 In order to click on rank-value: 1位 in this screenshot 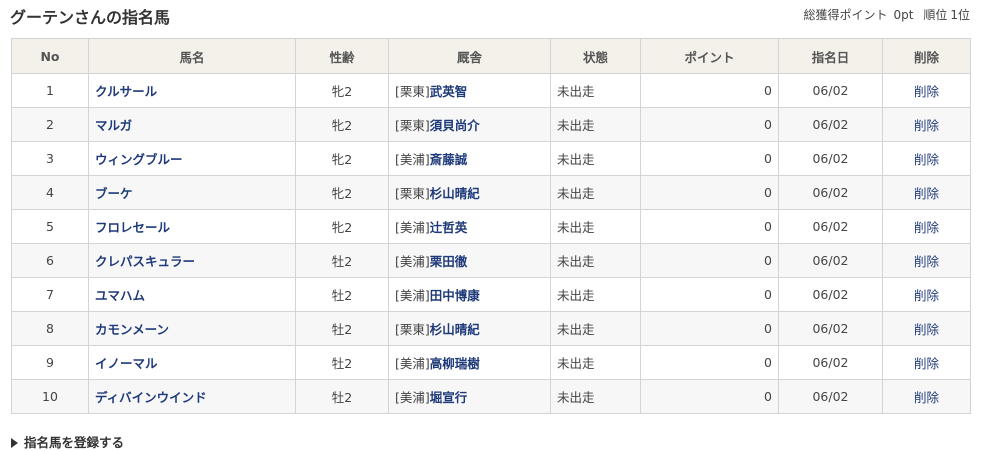, I will do `click(960, 15)`.